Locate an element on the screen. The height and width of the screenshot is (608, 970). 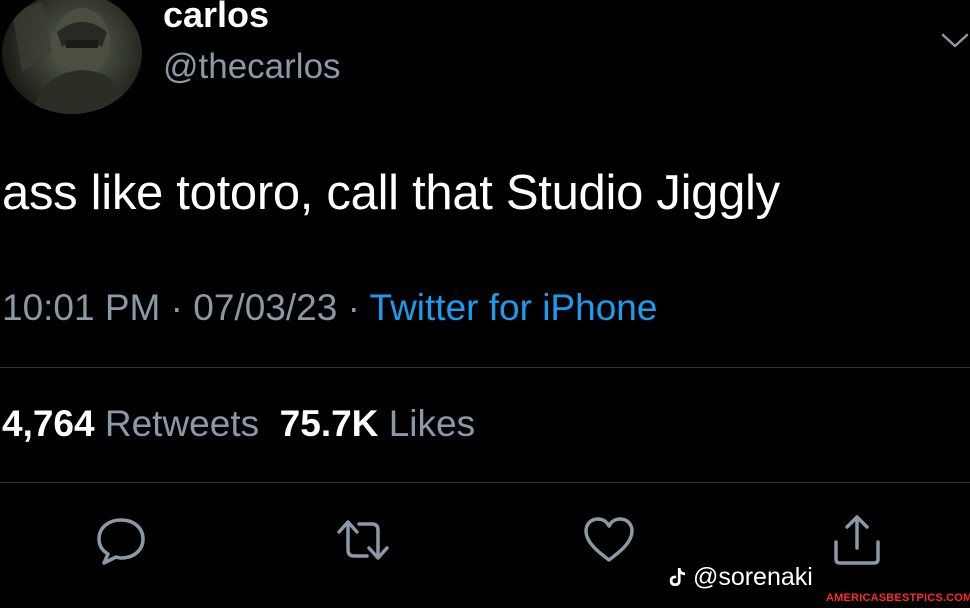
display-name: carlos is located at coordinates (216, 18).